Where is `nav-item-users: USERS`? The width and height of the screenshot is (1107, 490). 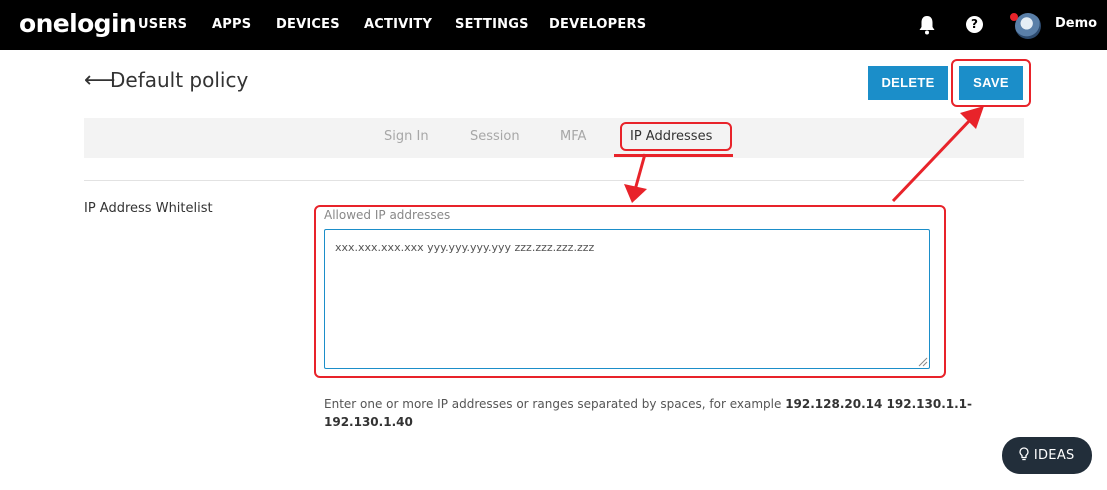
nav-item-users: USERS is located at coordinates (162, 24).